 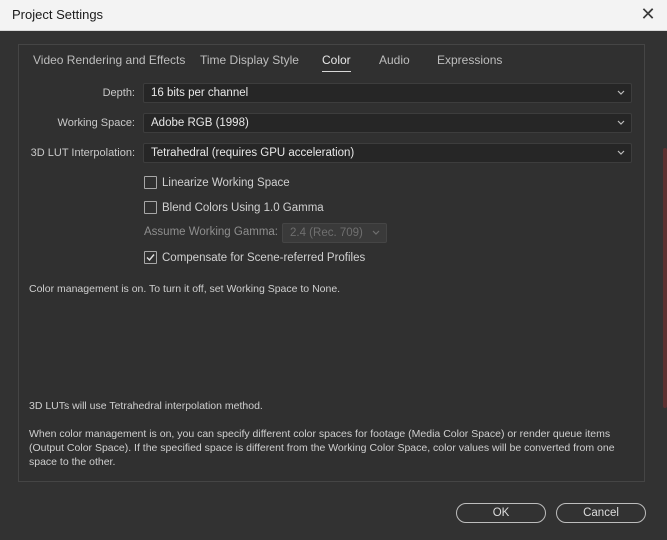 I want to click on working-space-dropdown: Adobe RGB (1998), so click(x=387, y=123).